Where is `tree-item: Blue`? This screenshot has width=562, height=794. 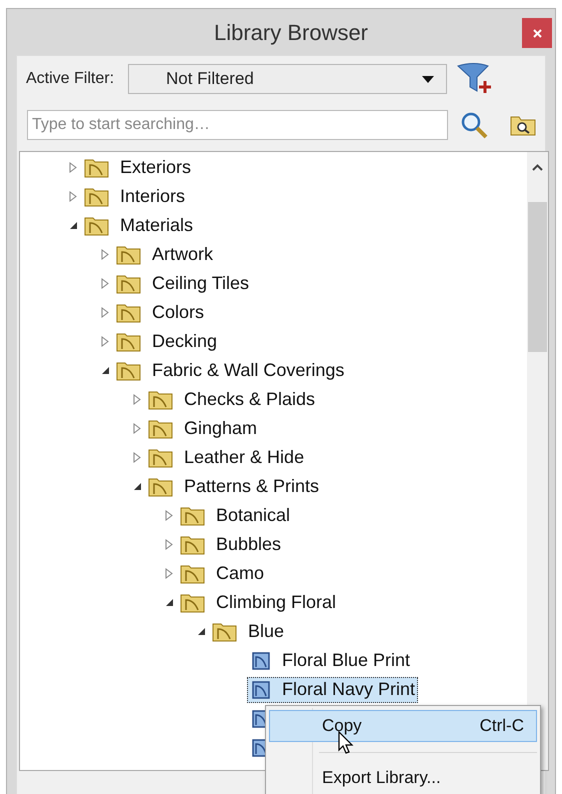 tree-item: Blue is located at coordinates (266, 631).